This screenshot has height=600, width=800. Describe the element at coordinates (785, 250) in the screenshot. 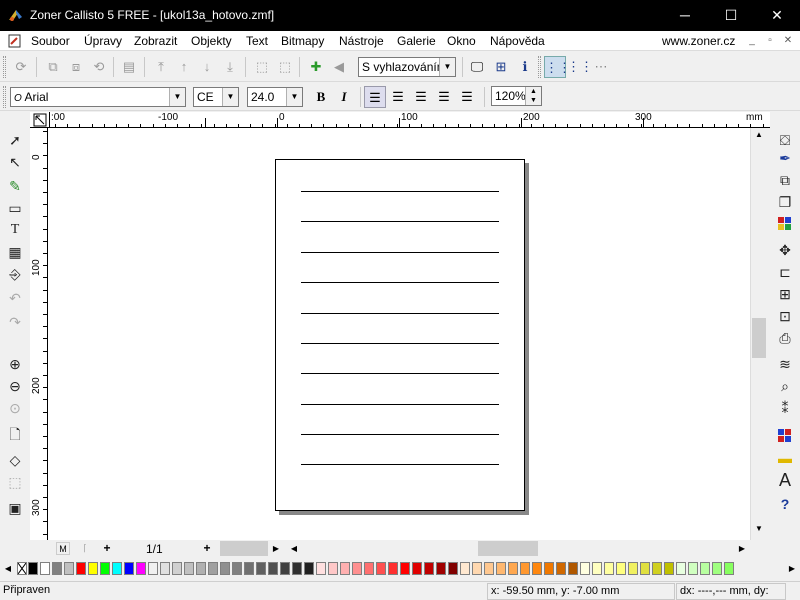

I see `move-icon: ✥` at that location.